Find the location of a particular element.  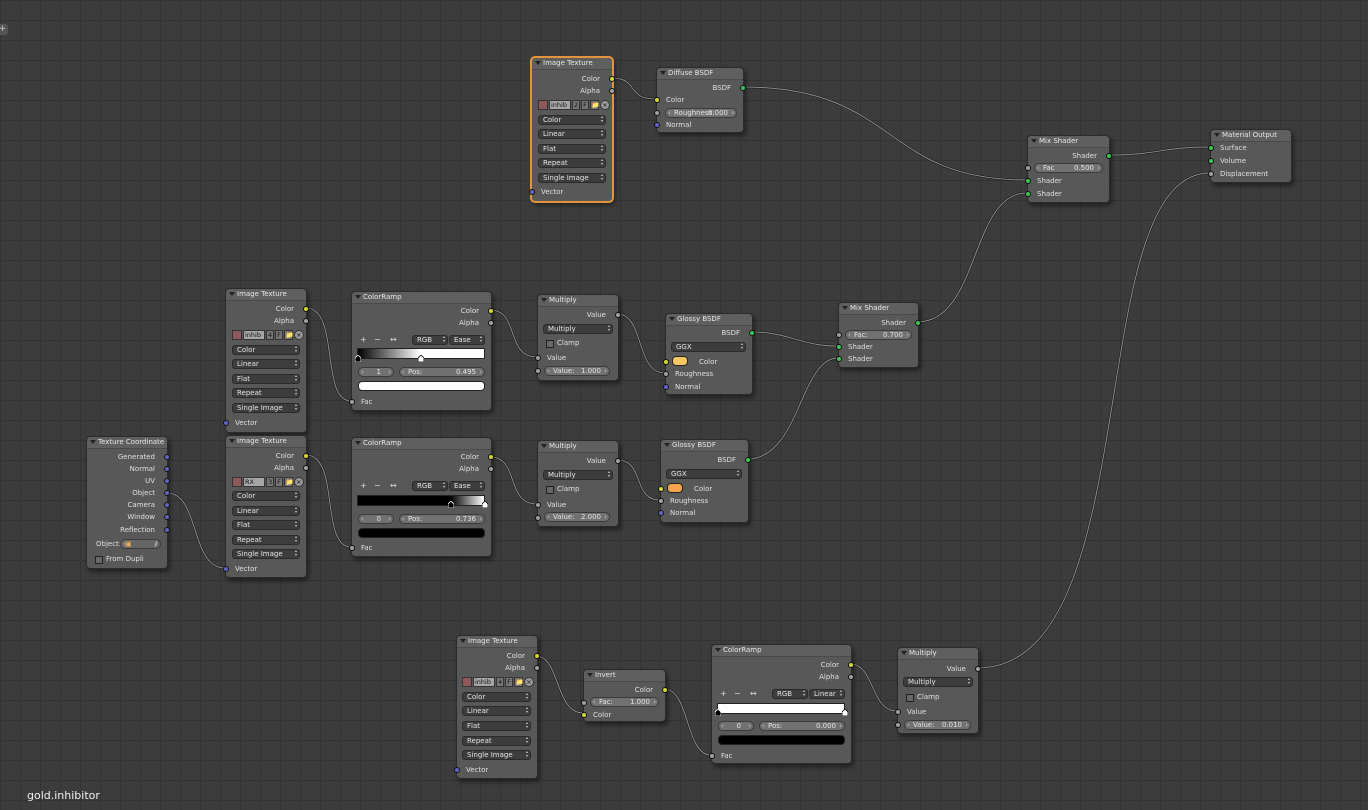

output-bsdf-socket is located at coordinates (752, 333).